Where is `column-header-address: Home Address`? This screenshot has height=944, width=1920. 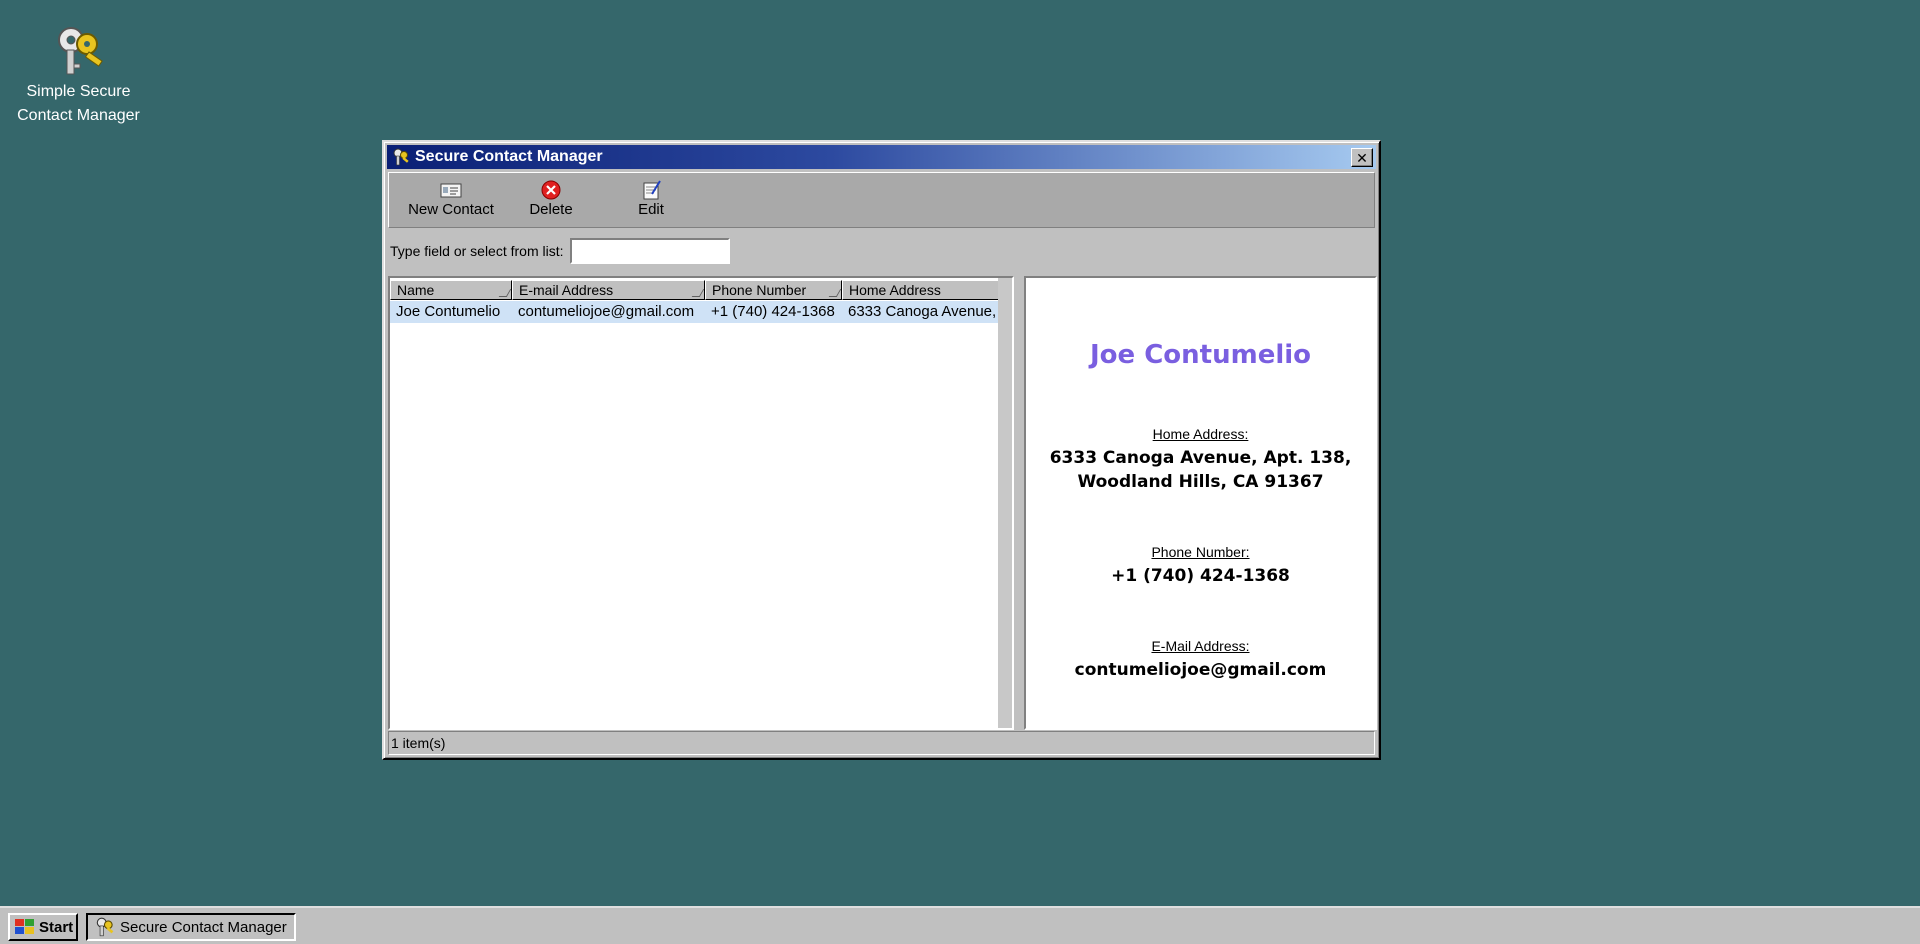 column-header-address: Home Address is located at coordinates (921, 290).